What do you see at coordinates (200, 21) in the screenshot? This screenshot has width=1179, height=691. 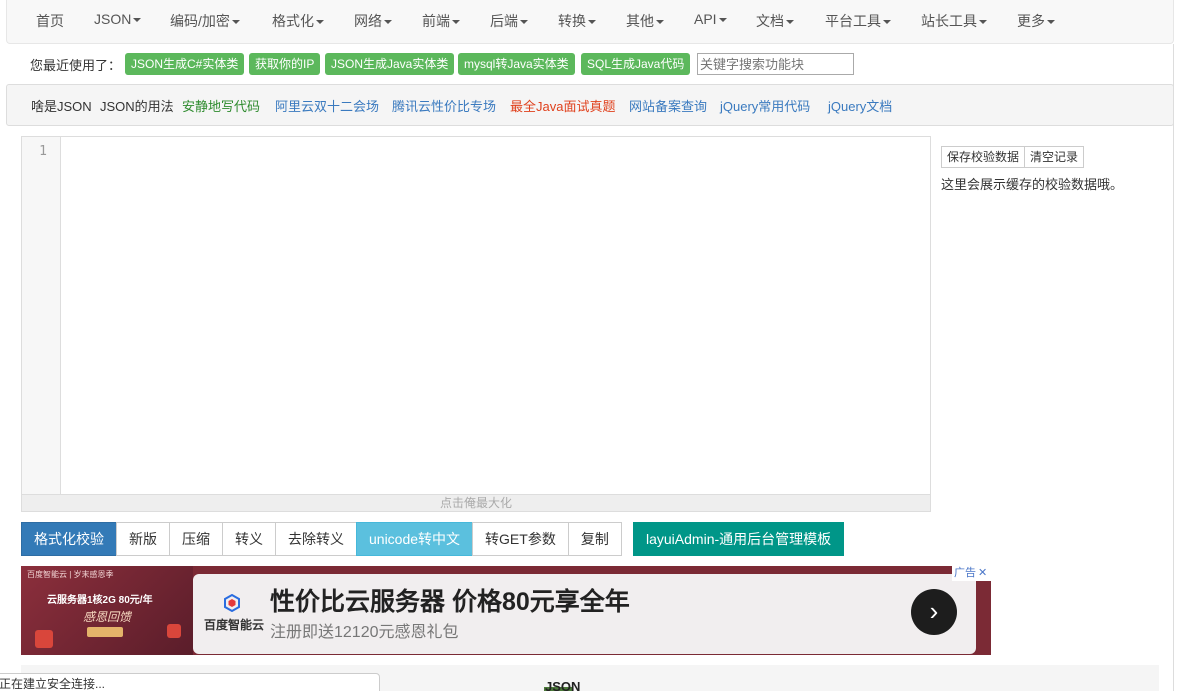 I see `nav-item-label: 编码/加密` at bounding box center [200, 21].